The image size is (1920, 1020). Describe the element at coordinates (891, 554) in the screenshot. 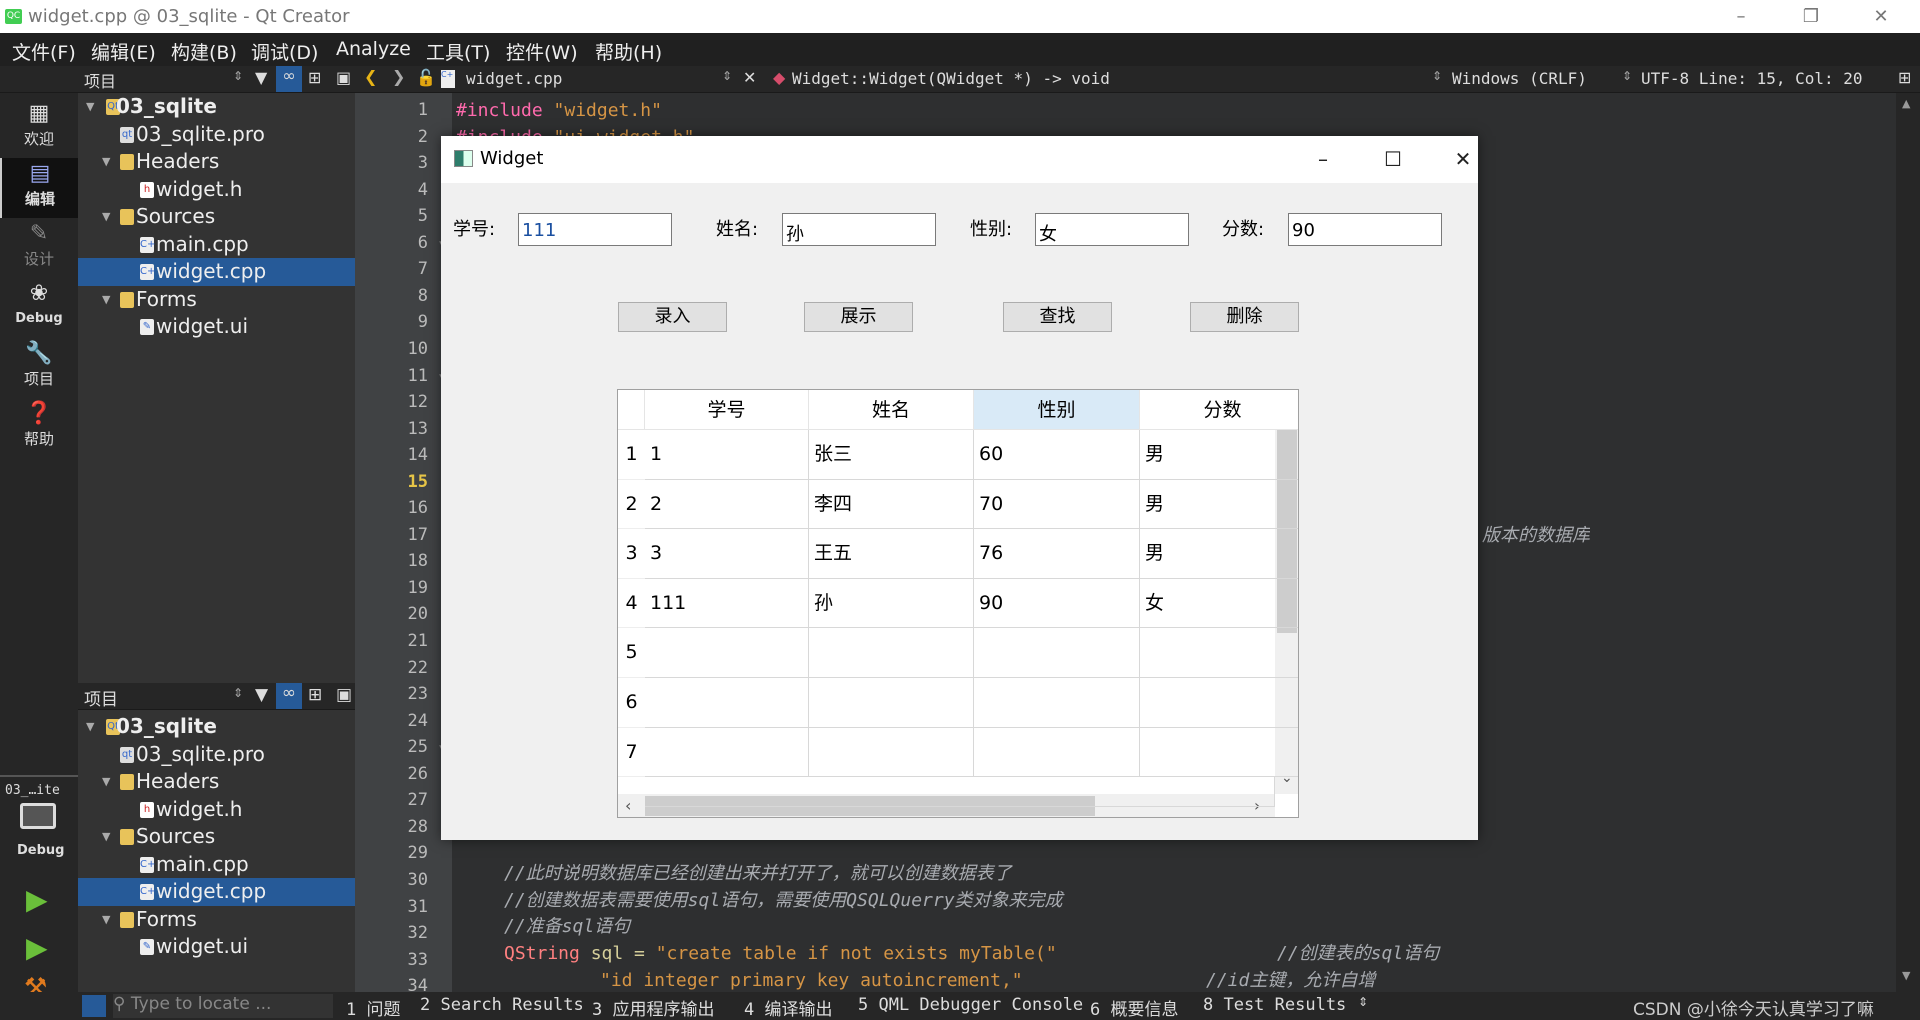

I see `table-cell: 王五` at that location.